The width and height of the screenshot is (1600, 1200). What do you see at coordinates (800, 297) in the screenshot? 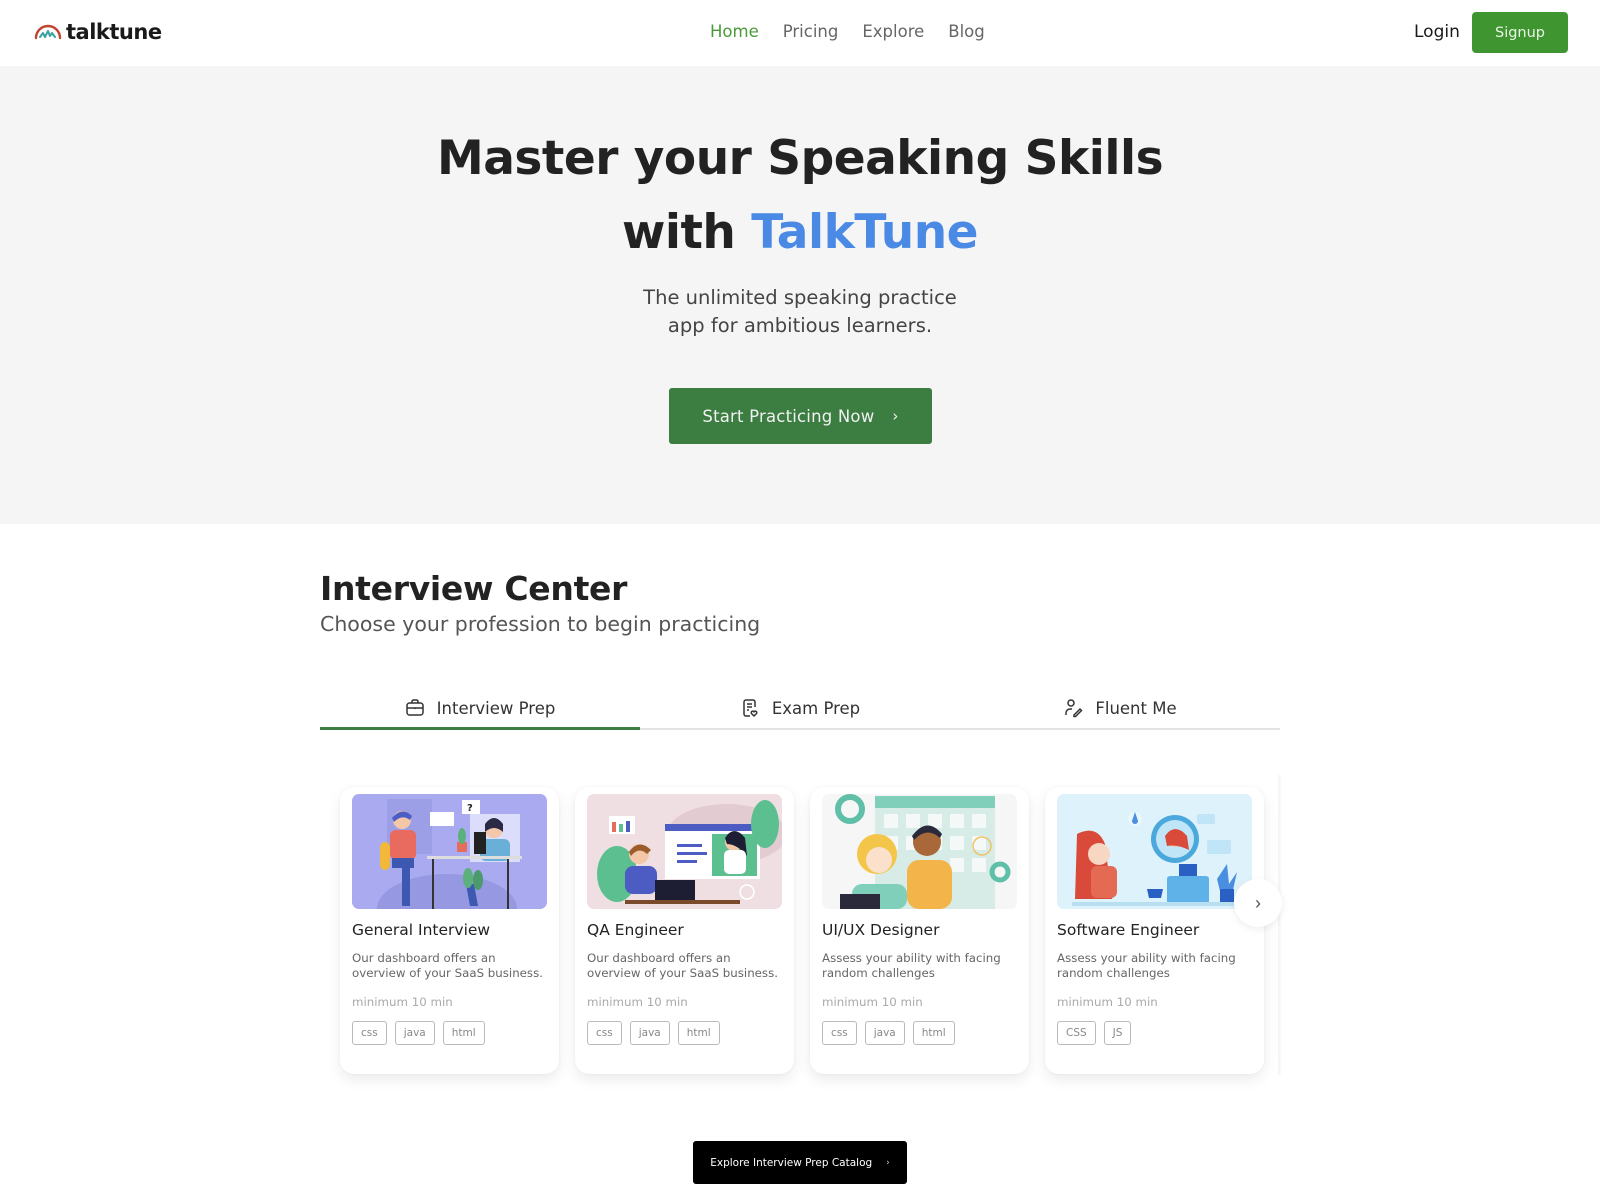
I see `hero-subtitle-line1: The unlimited speaking practice` at bounding box center [800, 297].